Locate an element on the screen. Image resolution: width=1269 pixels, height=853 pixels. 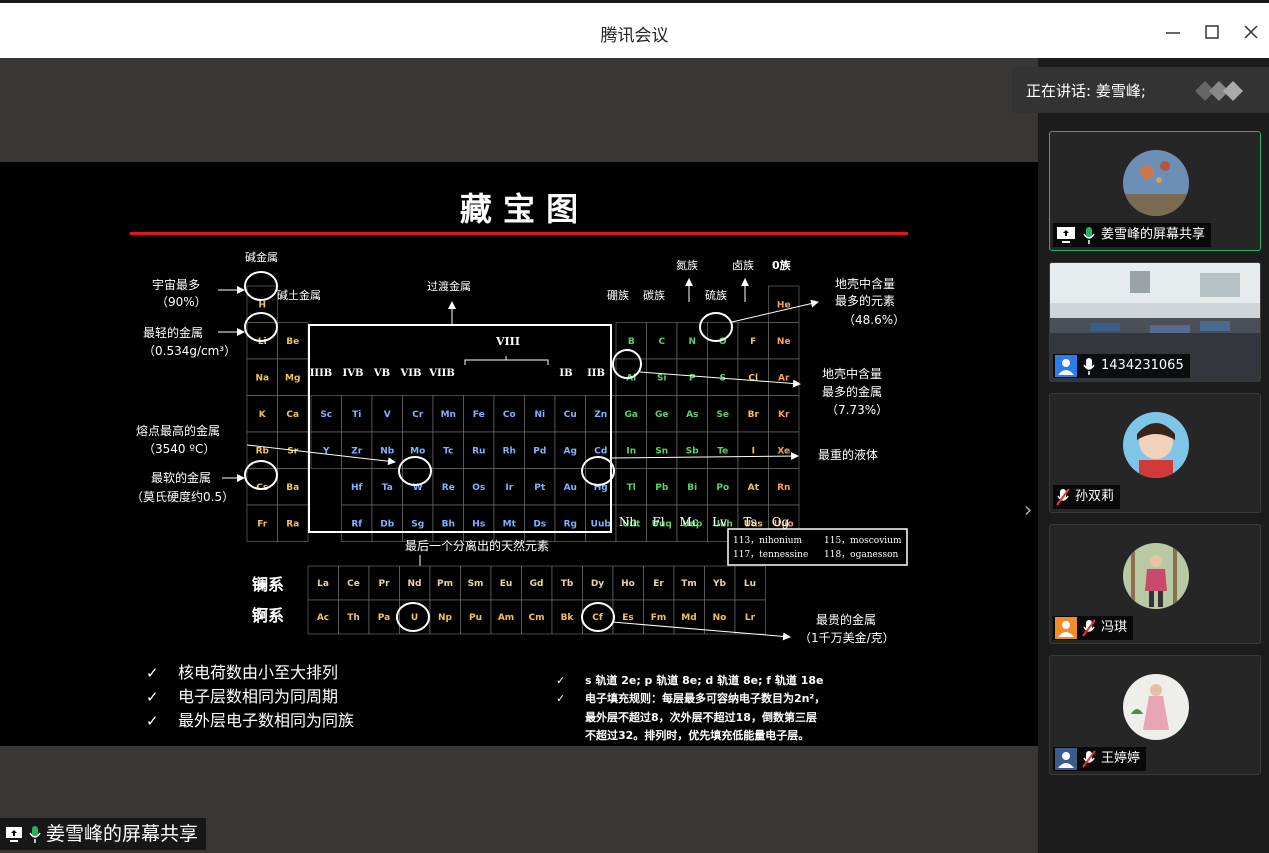
annot-most-expensive: 最贵的金属 is located at coordinates (846, 619).